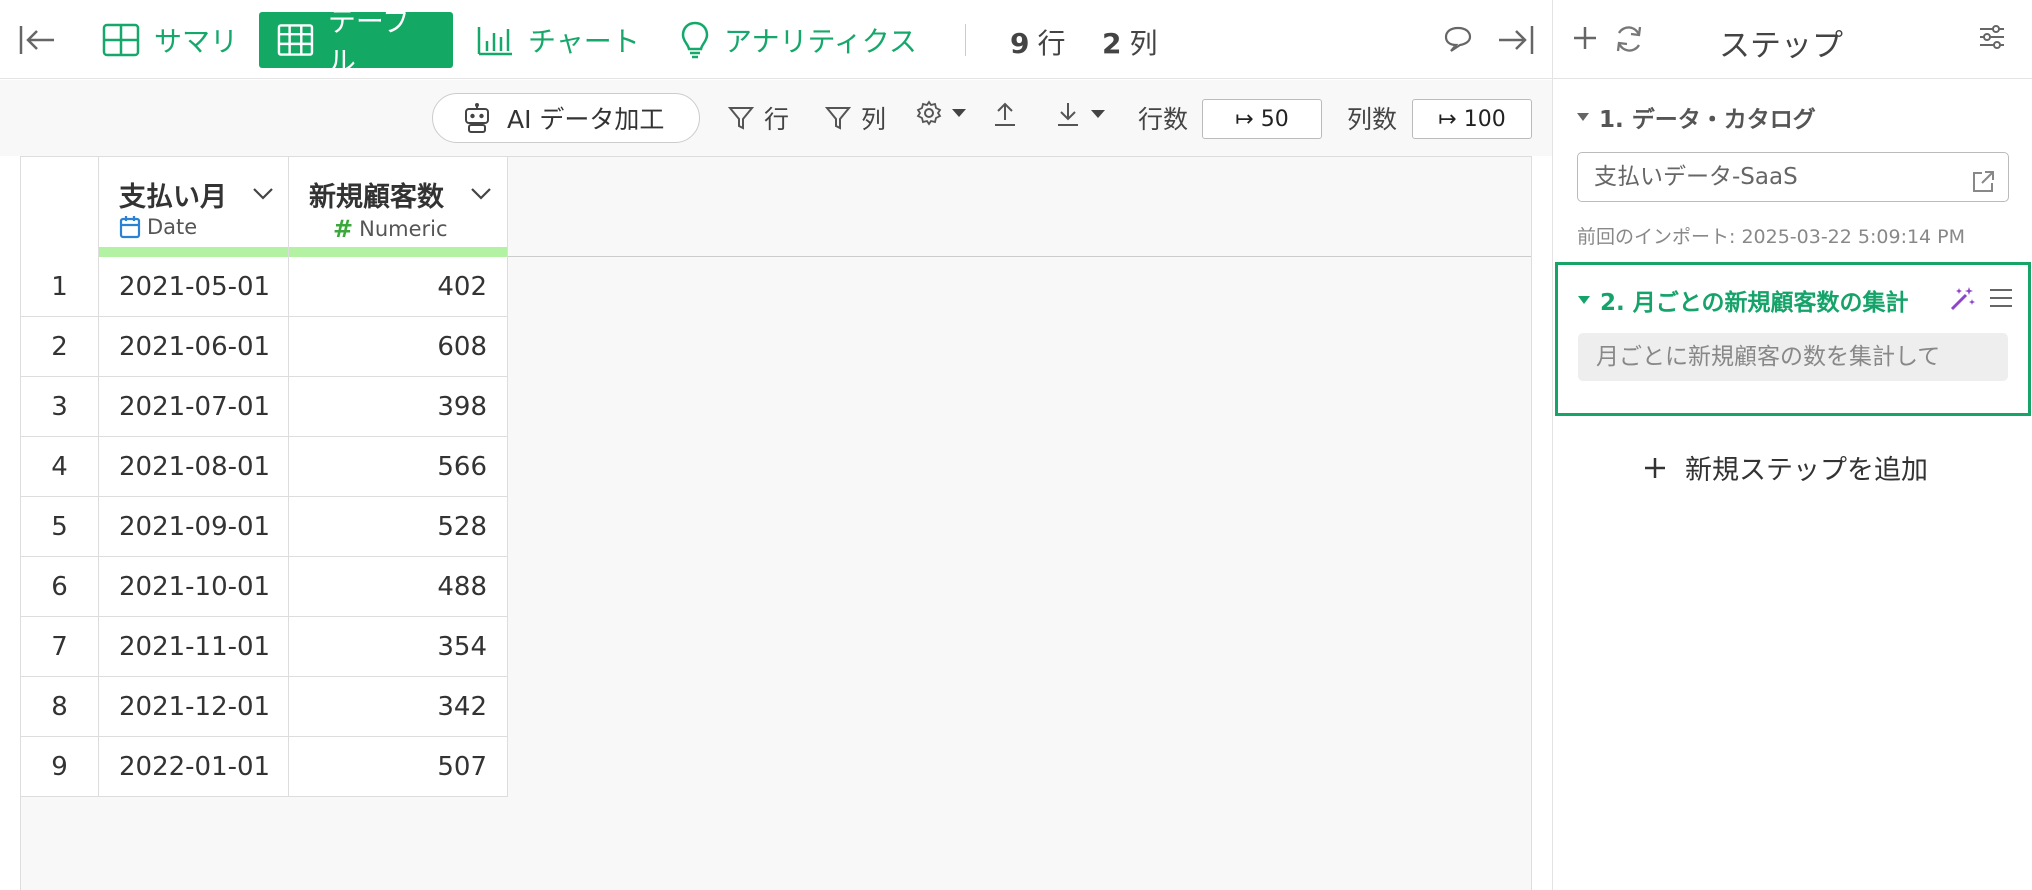 Image resolution: width=2032 pixels, height=890 pixels. I want to click on column-limit-input: ↦ 100, so click(1472, 119).